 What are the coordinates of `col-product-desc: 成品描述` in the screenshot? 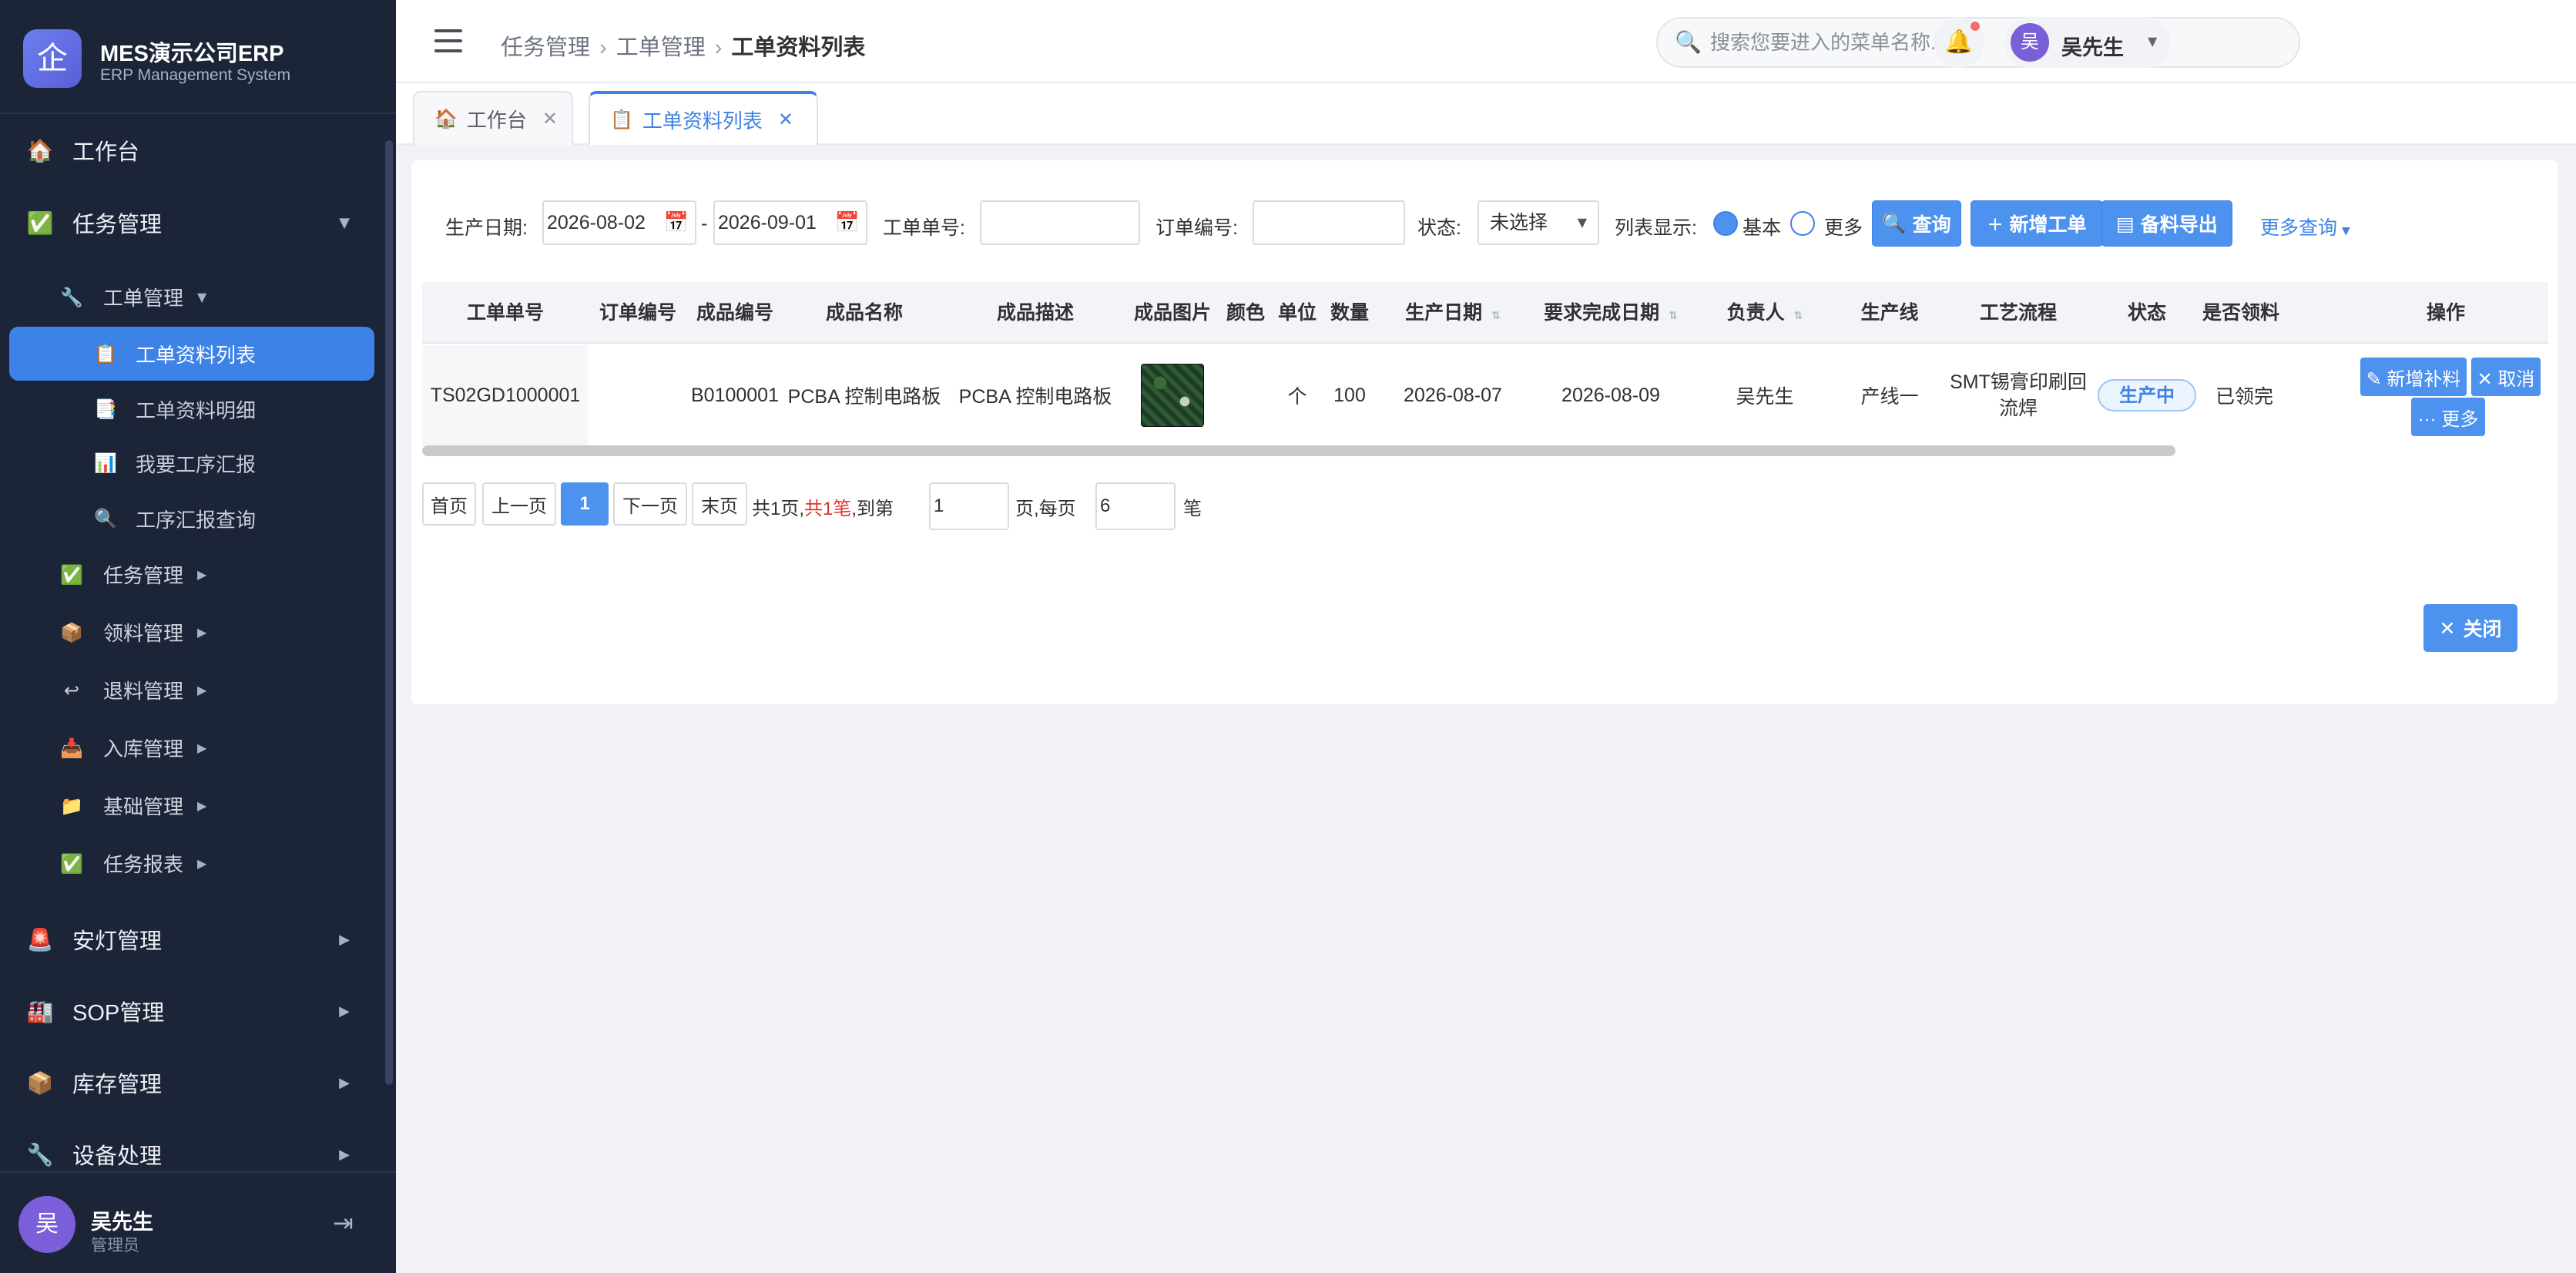 It's located at (1035, 313).